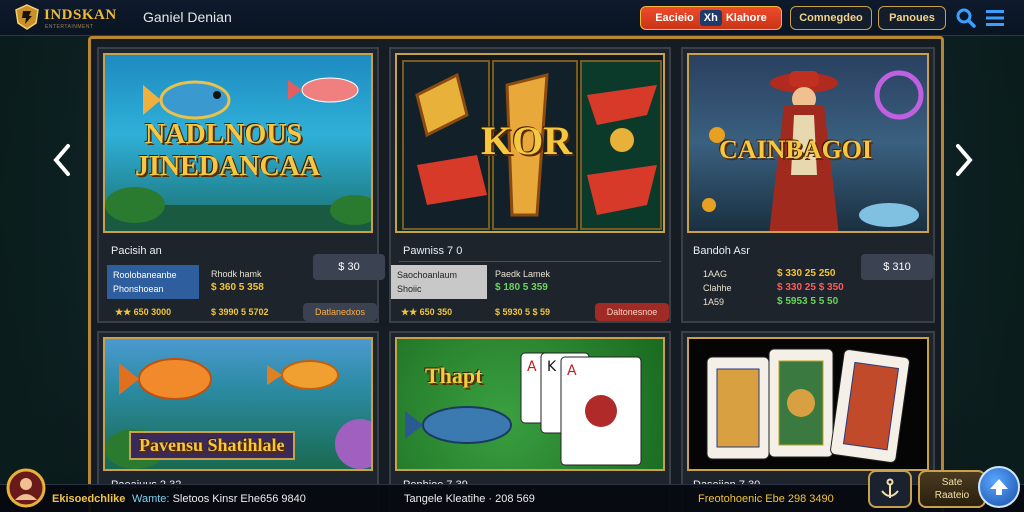 Image resolution: width=1024 pixels, height=512 pixels. I want to click on art-title: Pavensu Shatihlale, so click(212, 445).